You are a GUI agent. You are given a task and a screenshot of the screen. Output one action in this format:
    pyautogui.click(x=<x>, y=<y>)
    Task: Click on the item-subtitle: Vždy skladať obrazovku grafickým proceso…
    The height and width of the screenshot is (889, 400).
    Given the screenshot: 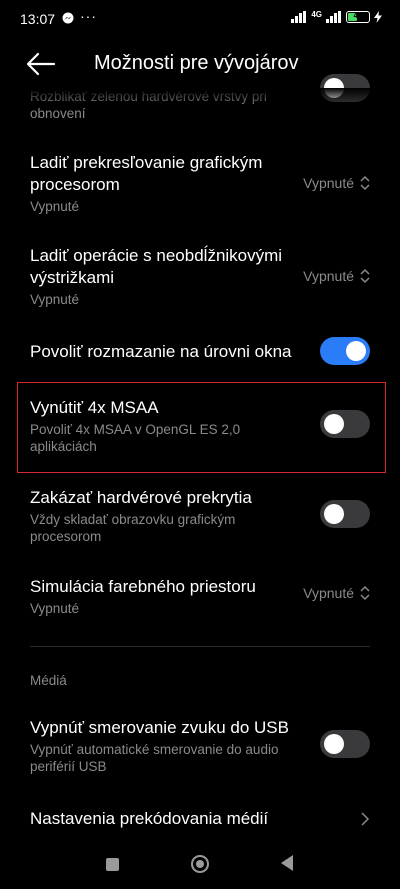 What is the action you would take?
    pyautogui.click(x=133, y=528)
    